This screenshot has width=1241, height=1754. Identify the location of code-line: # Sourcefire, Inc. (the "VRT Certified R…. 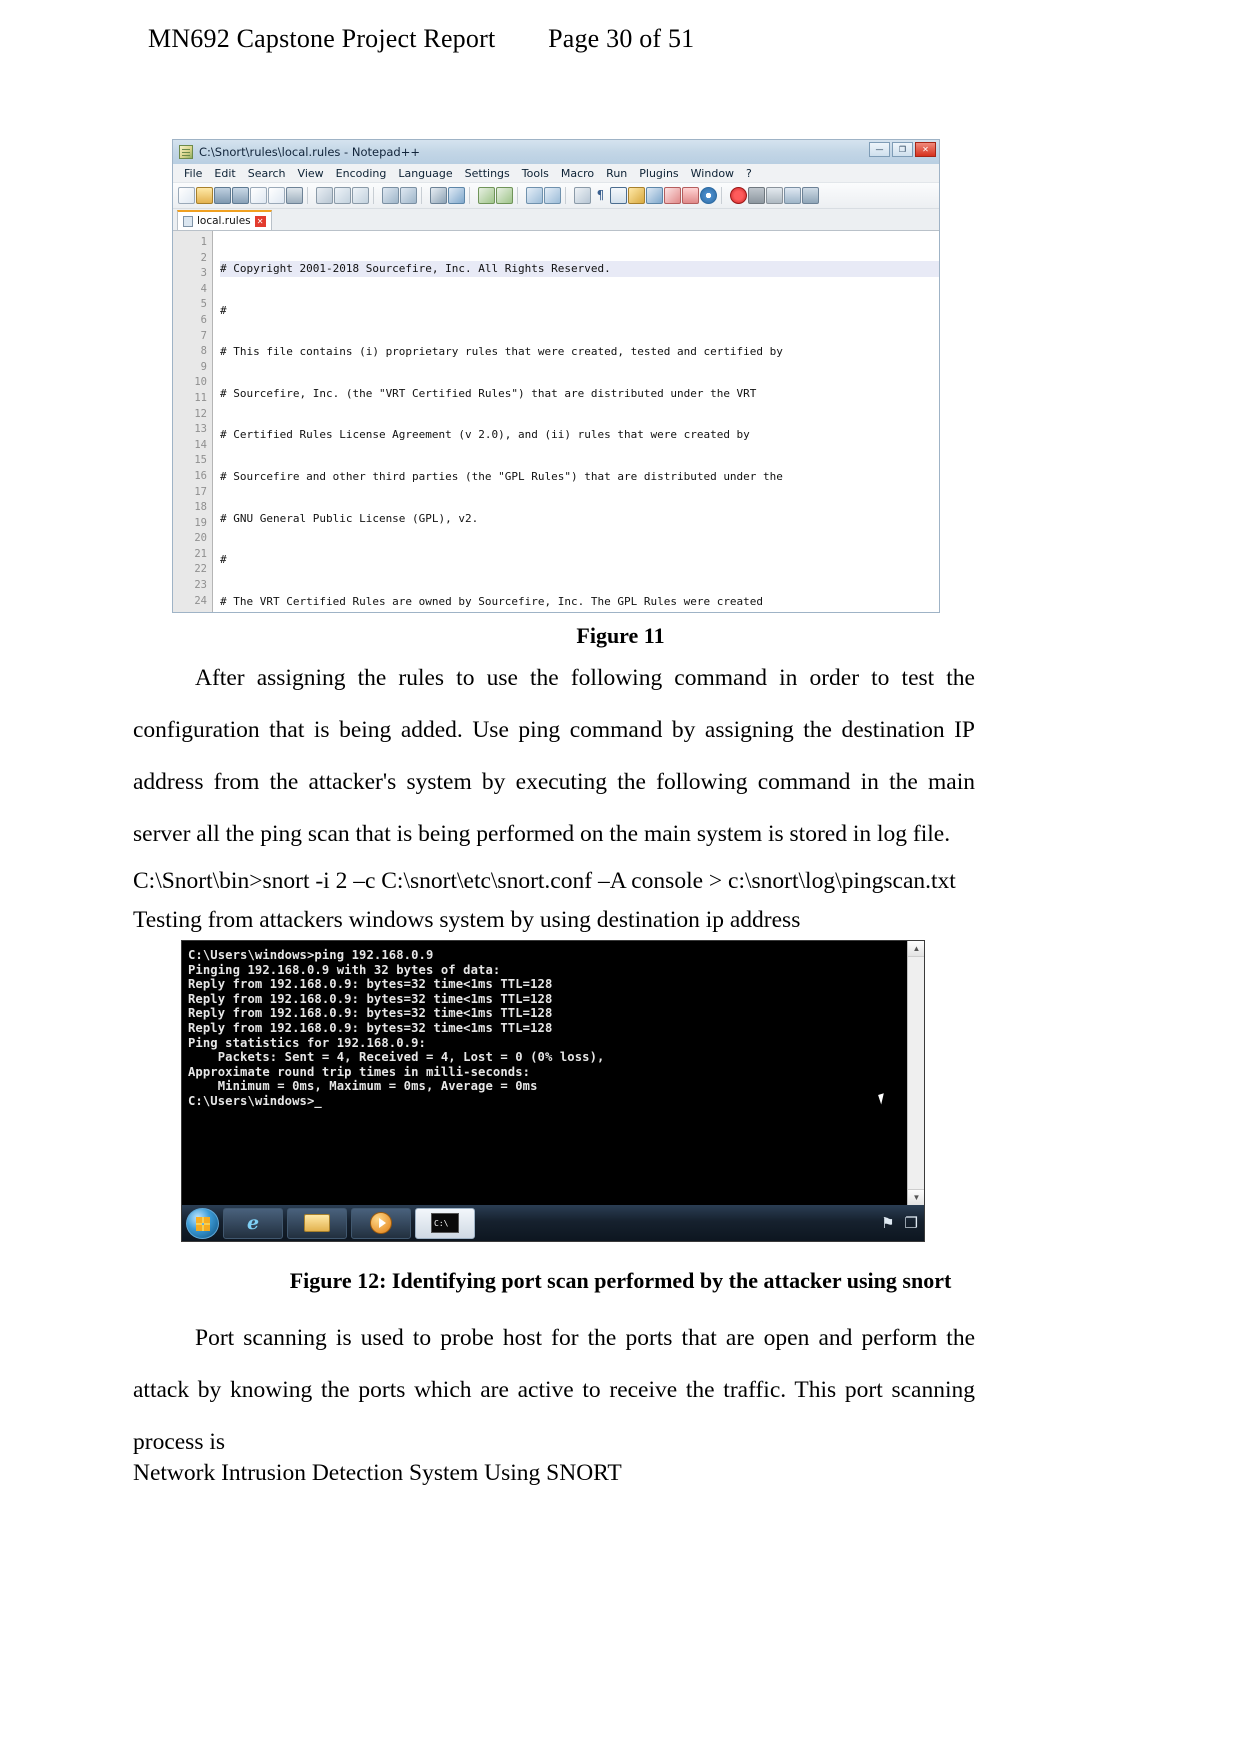
(488, 393).